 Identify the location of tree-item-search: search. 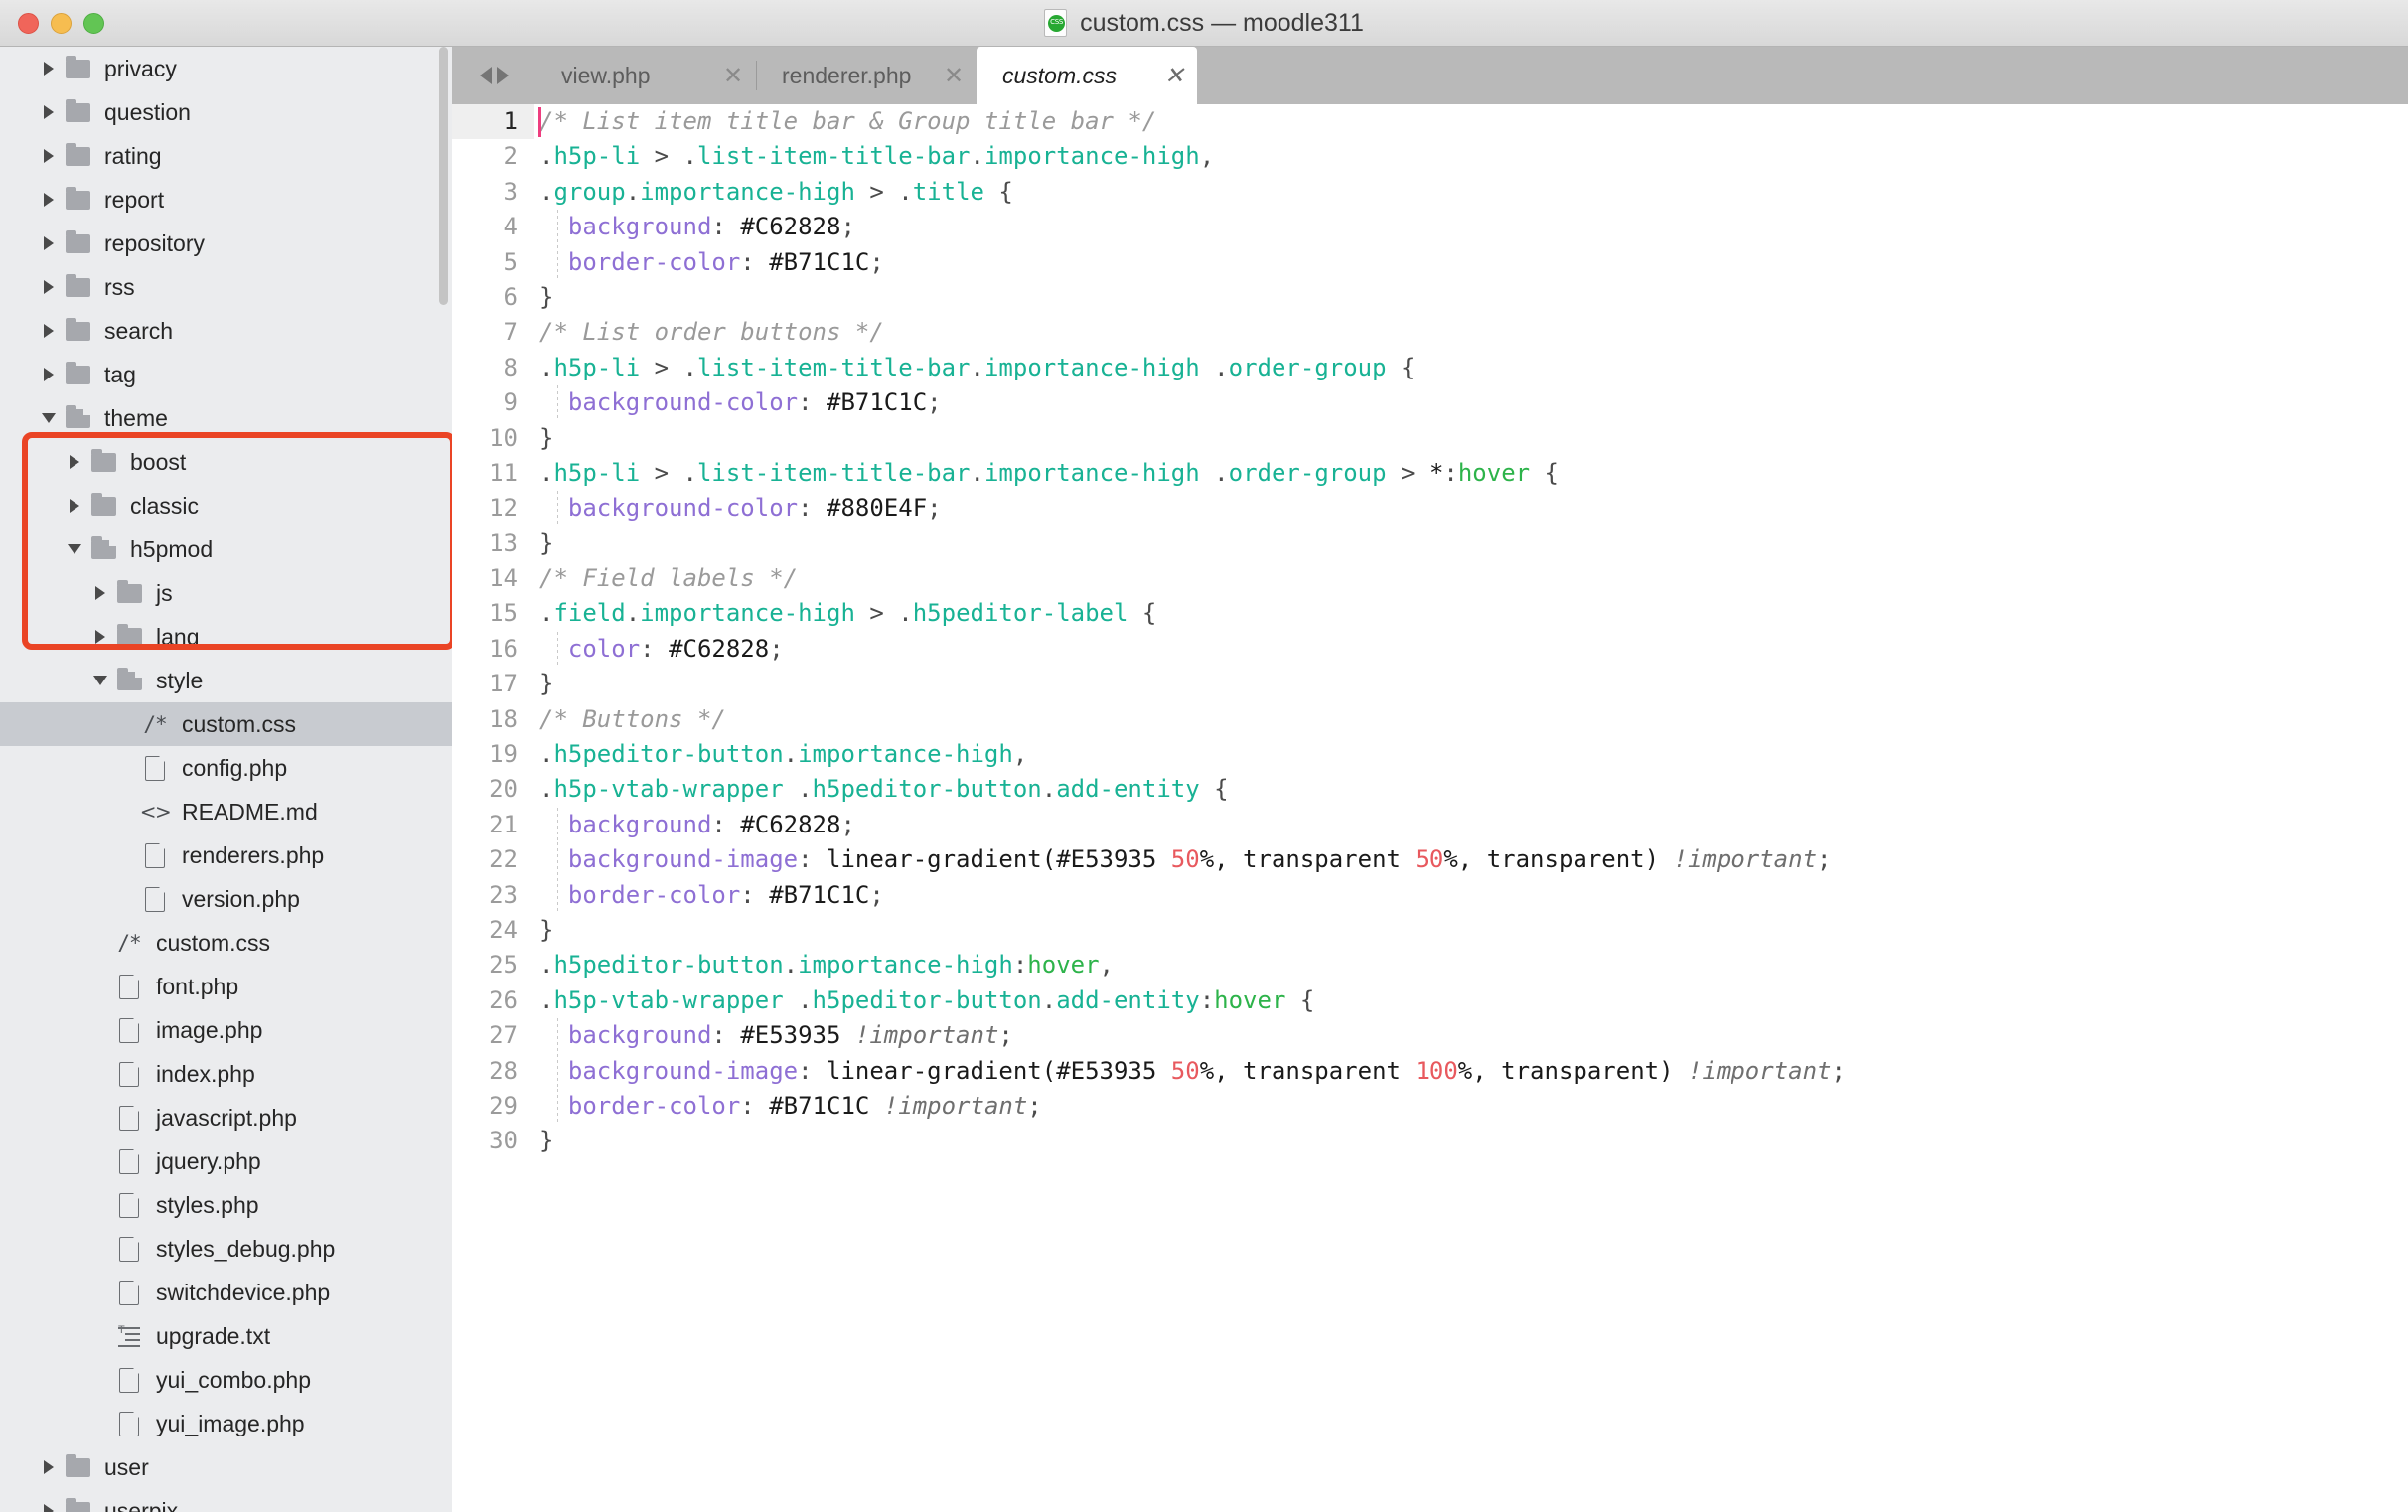
(226, 331).